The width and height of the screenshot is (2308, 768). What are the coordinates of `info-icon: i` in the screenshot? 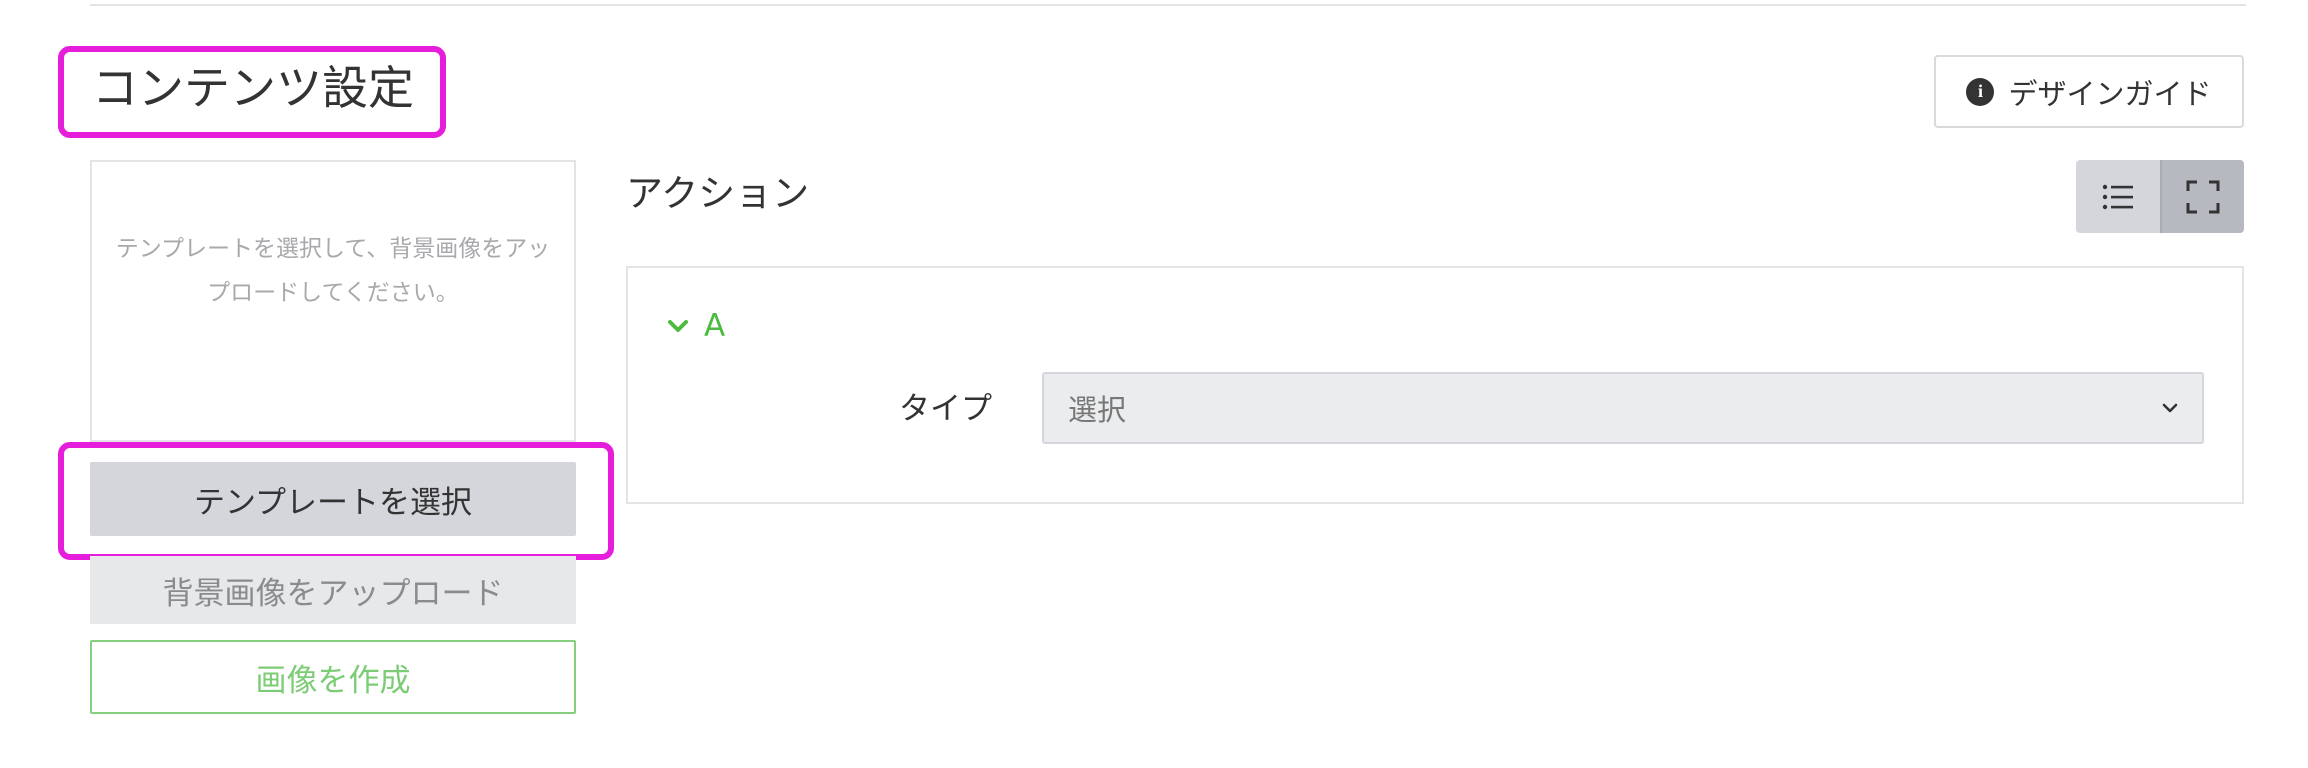 It's located at (1980, 91).